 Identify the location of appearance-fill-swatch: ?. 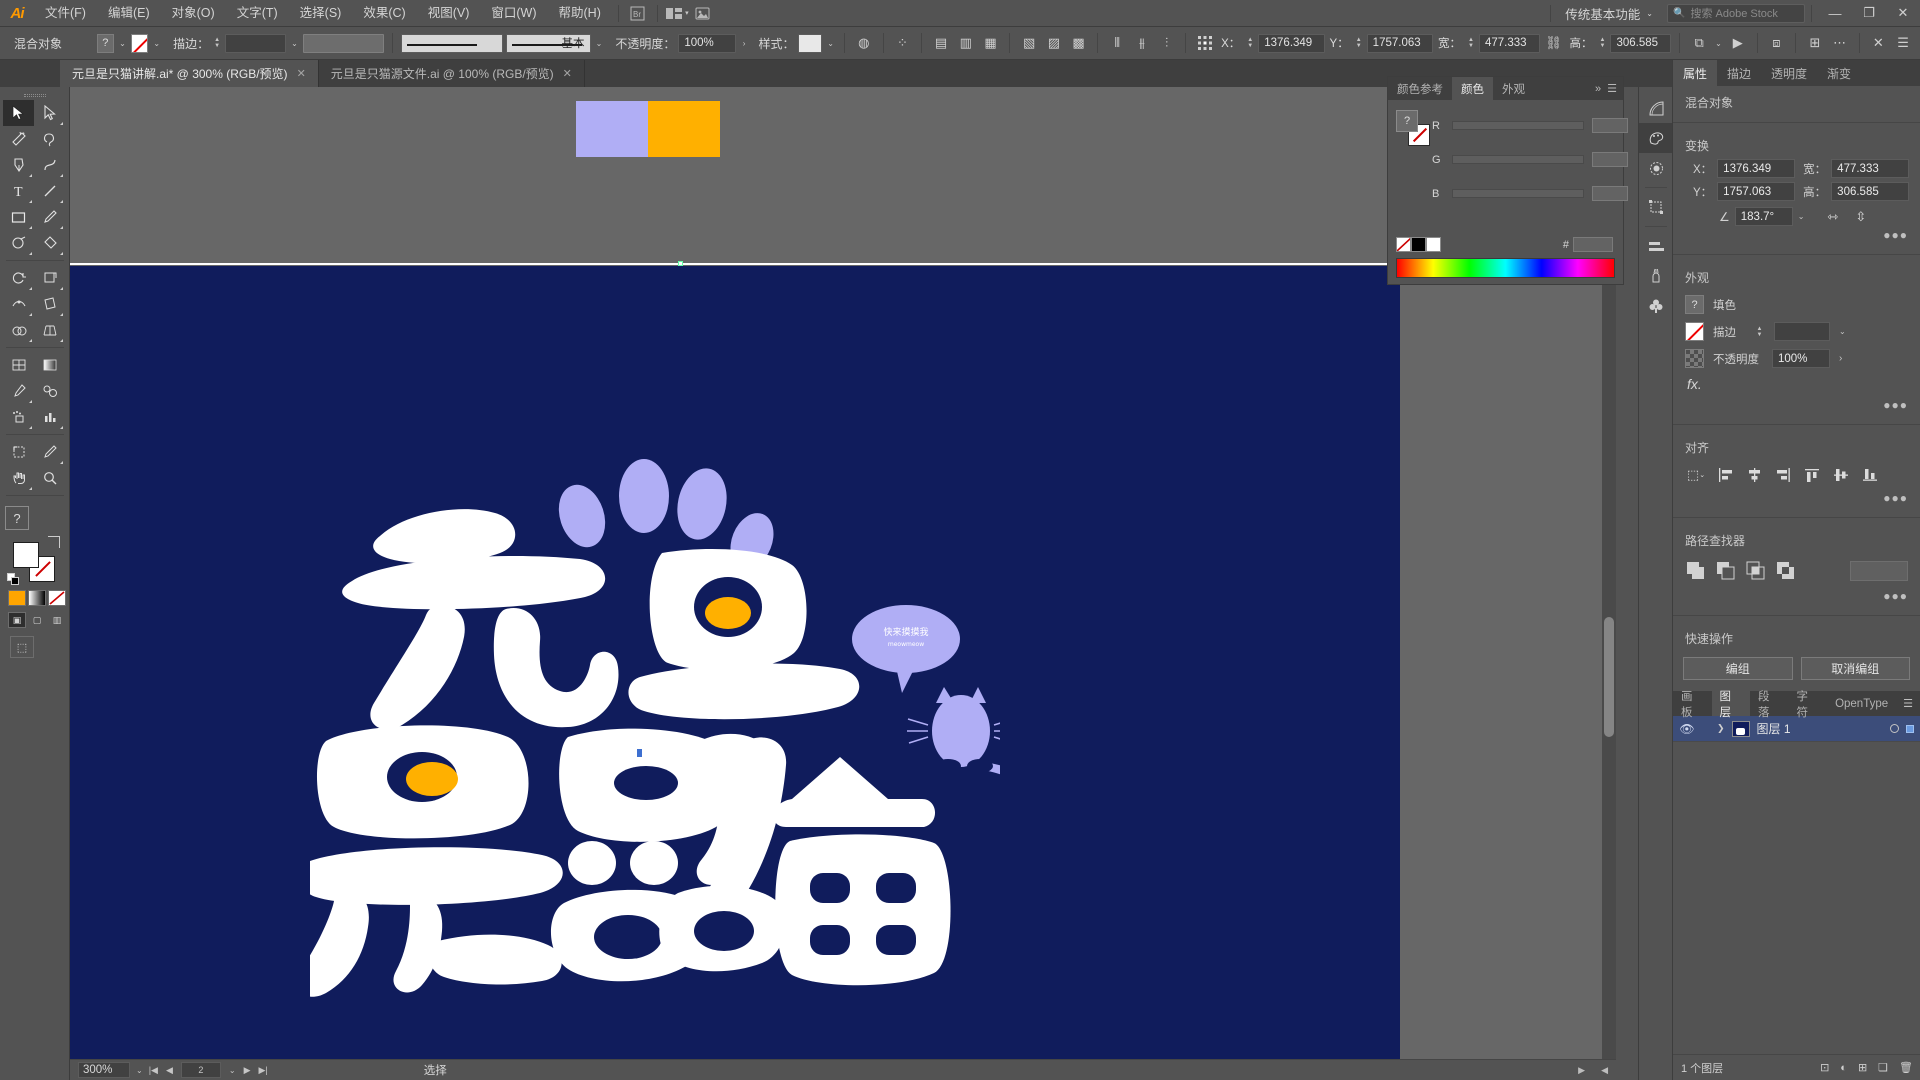
(1694, 304).